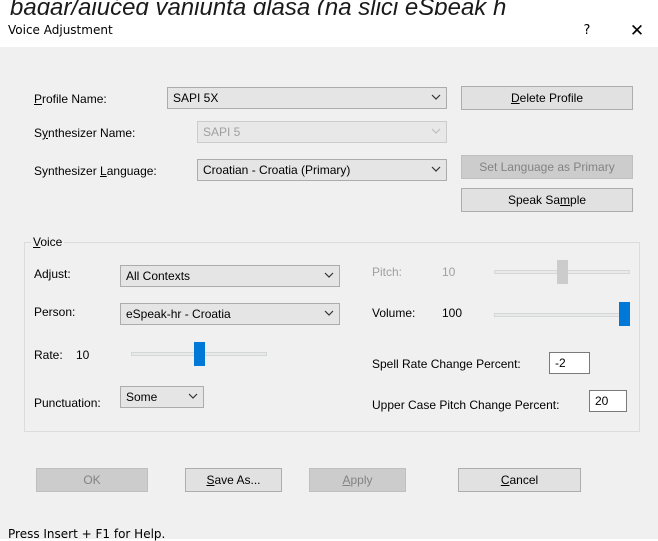 The width and height of the screenshot is (658, 541). What do you see at coordinates (67, 403) in the screenshot?
I see `punctuation-label: Punctuation:` at bounding box center [67, 403].